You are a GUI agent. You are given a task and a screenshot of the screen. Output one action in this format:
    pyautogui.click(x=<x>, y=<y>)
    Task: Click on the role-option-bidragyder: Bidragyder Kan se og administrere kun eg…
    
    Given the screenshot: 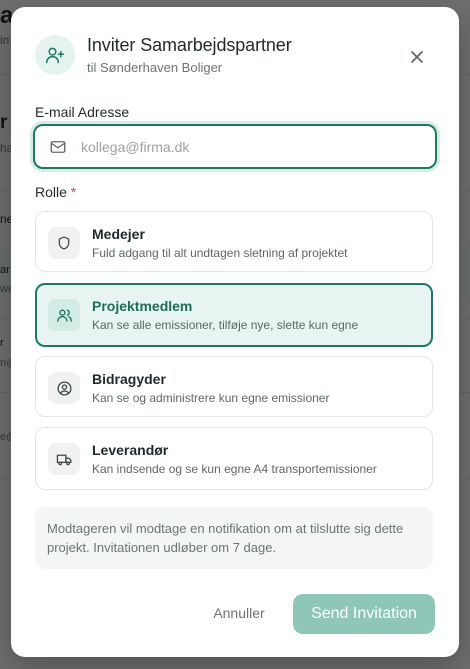 What is the action you would take?
    pyautogui.click(x=234, y=386)
    